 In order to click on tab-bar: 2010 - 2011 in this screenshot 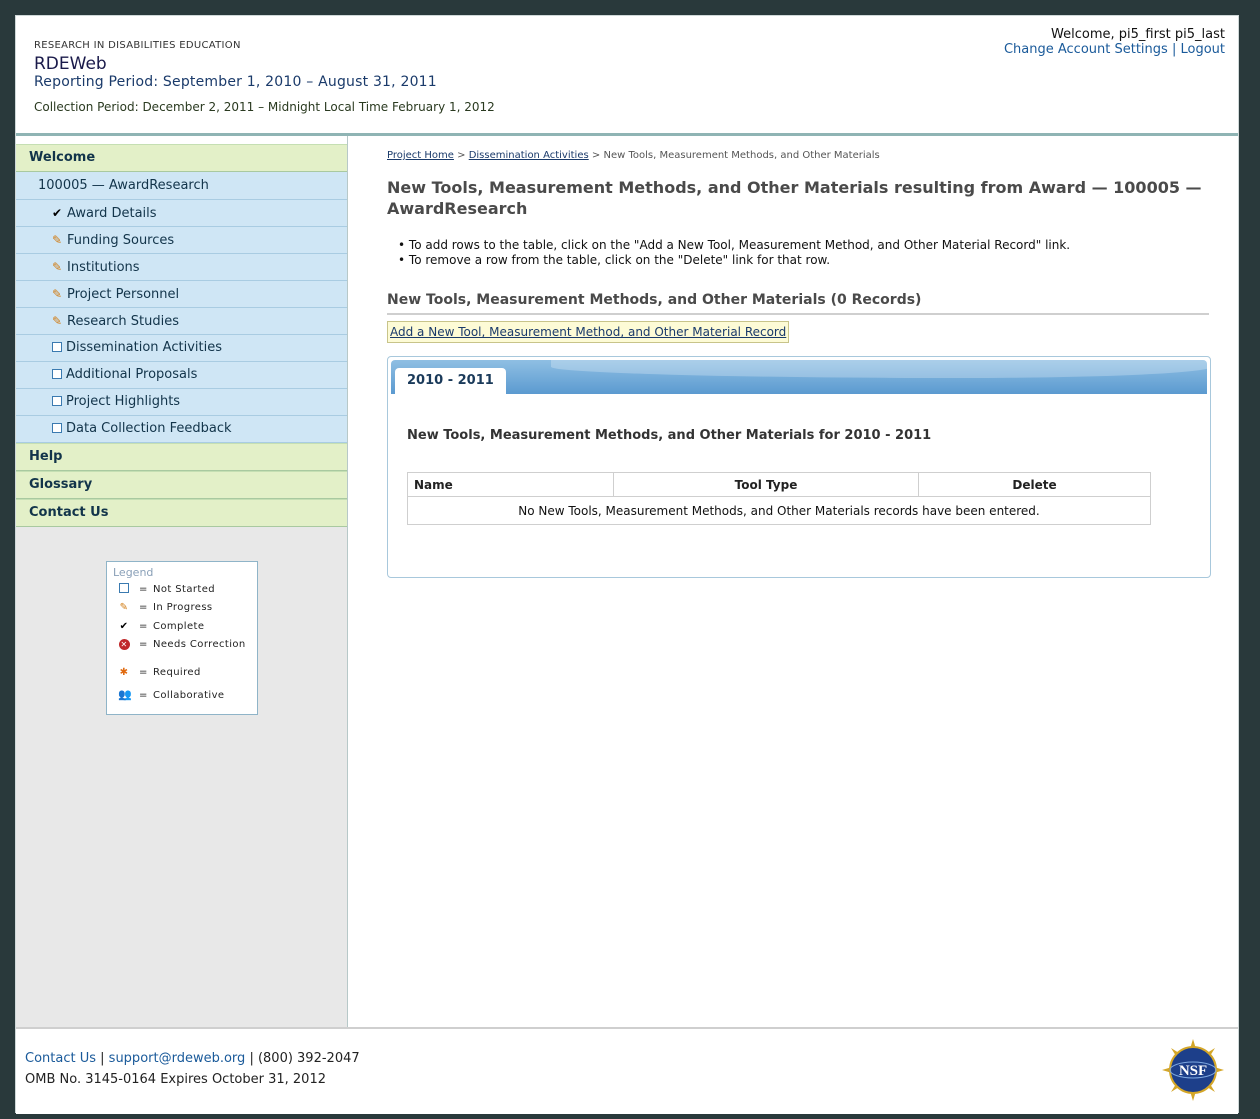, I will do `click(799, 377)`.